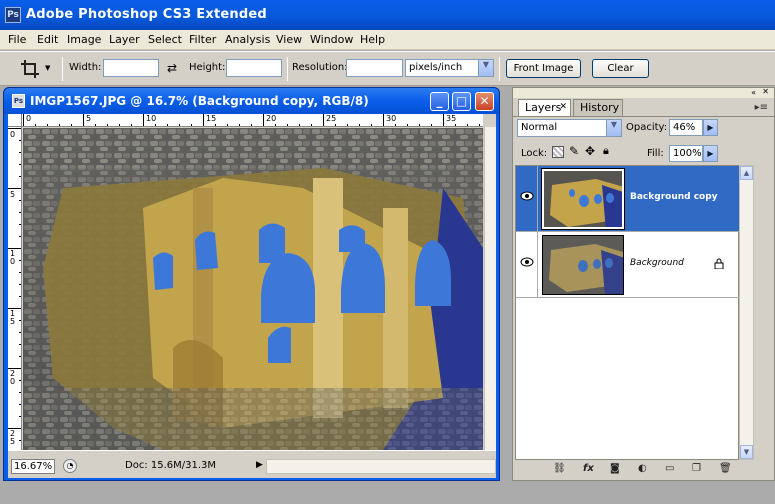 This screenshot has height=504, width=775. I want to click on document-icon: Ps, so click(18, 101).